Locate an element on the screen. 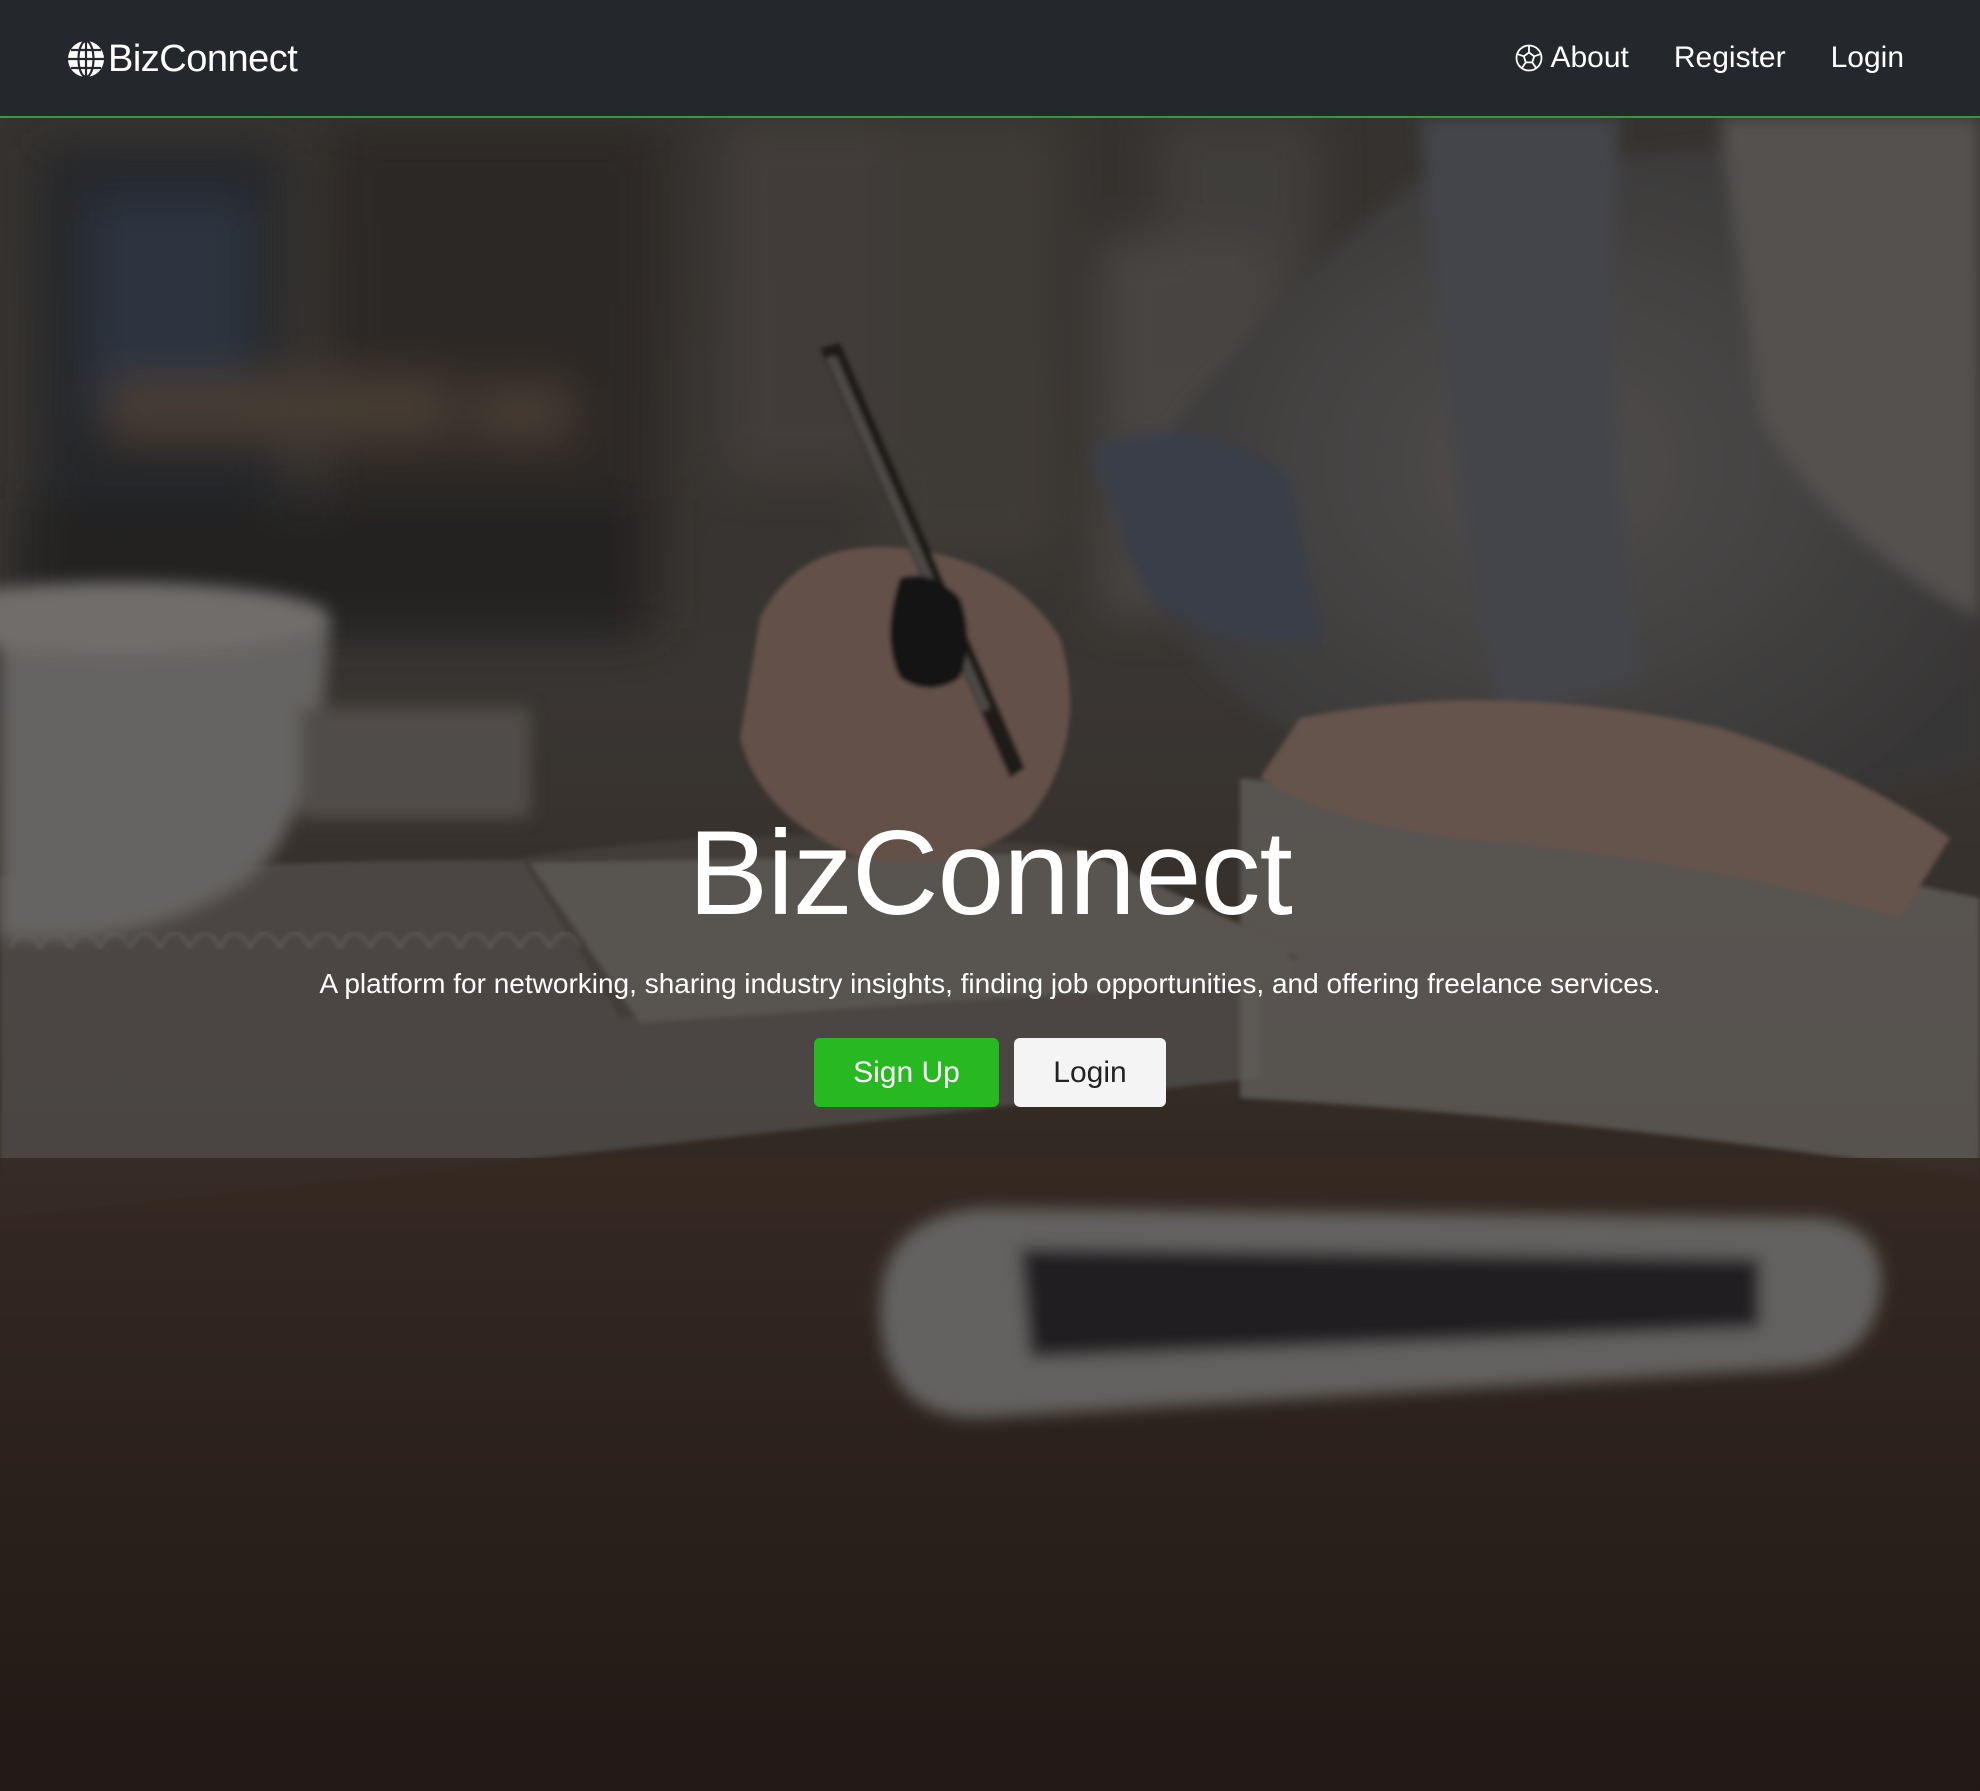  nav-login-link: Login is located at coordinates (1867, 58).